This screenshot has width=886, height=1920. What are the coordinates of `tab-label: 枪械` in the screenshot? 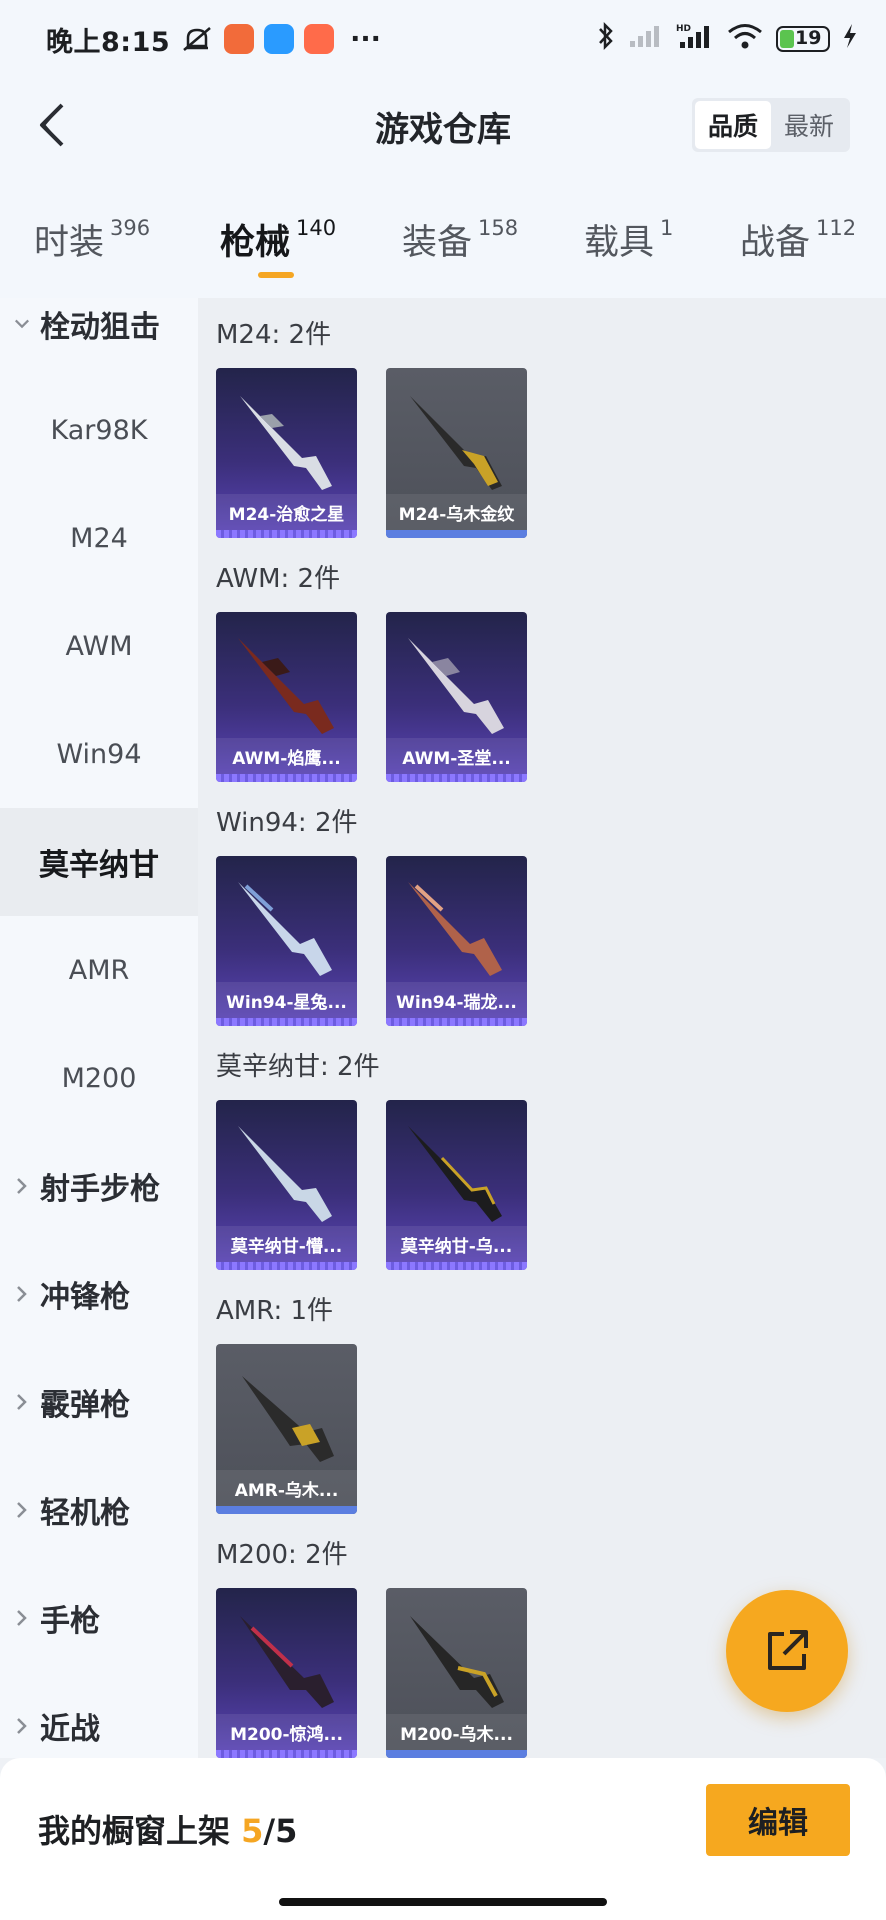 It's located at (255, 243).